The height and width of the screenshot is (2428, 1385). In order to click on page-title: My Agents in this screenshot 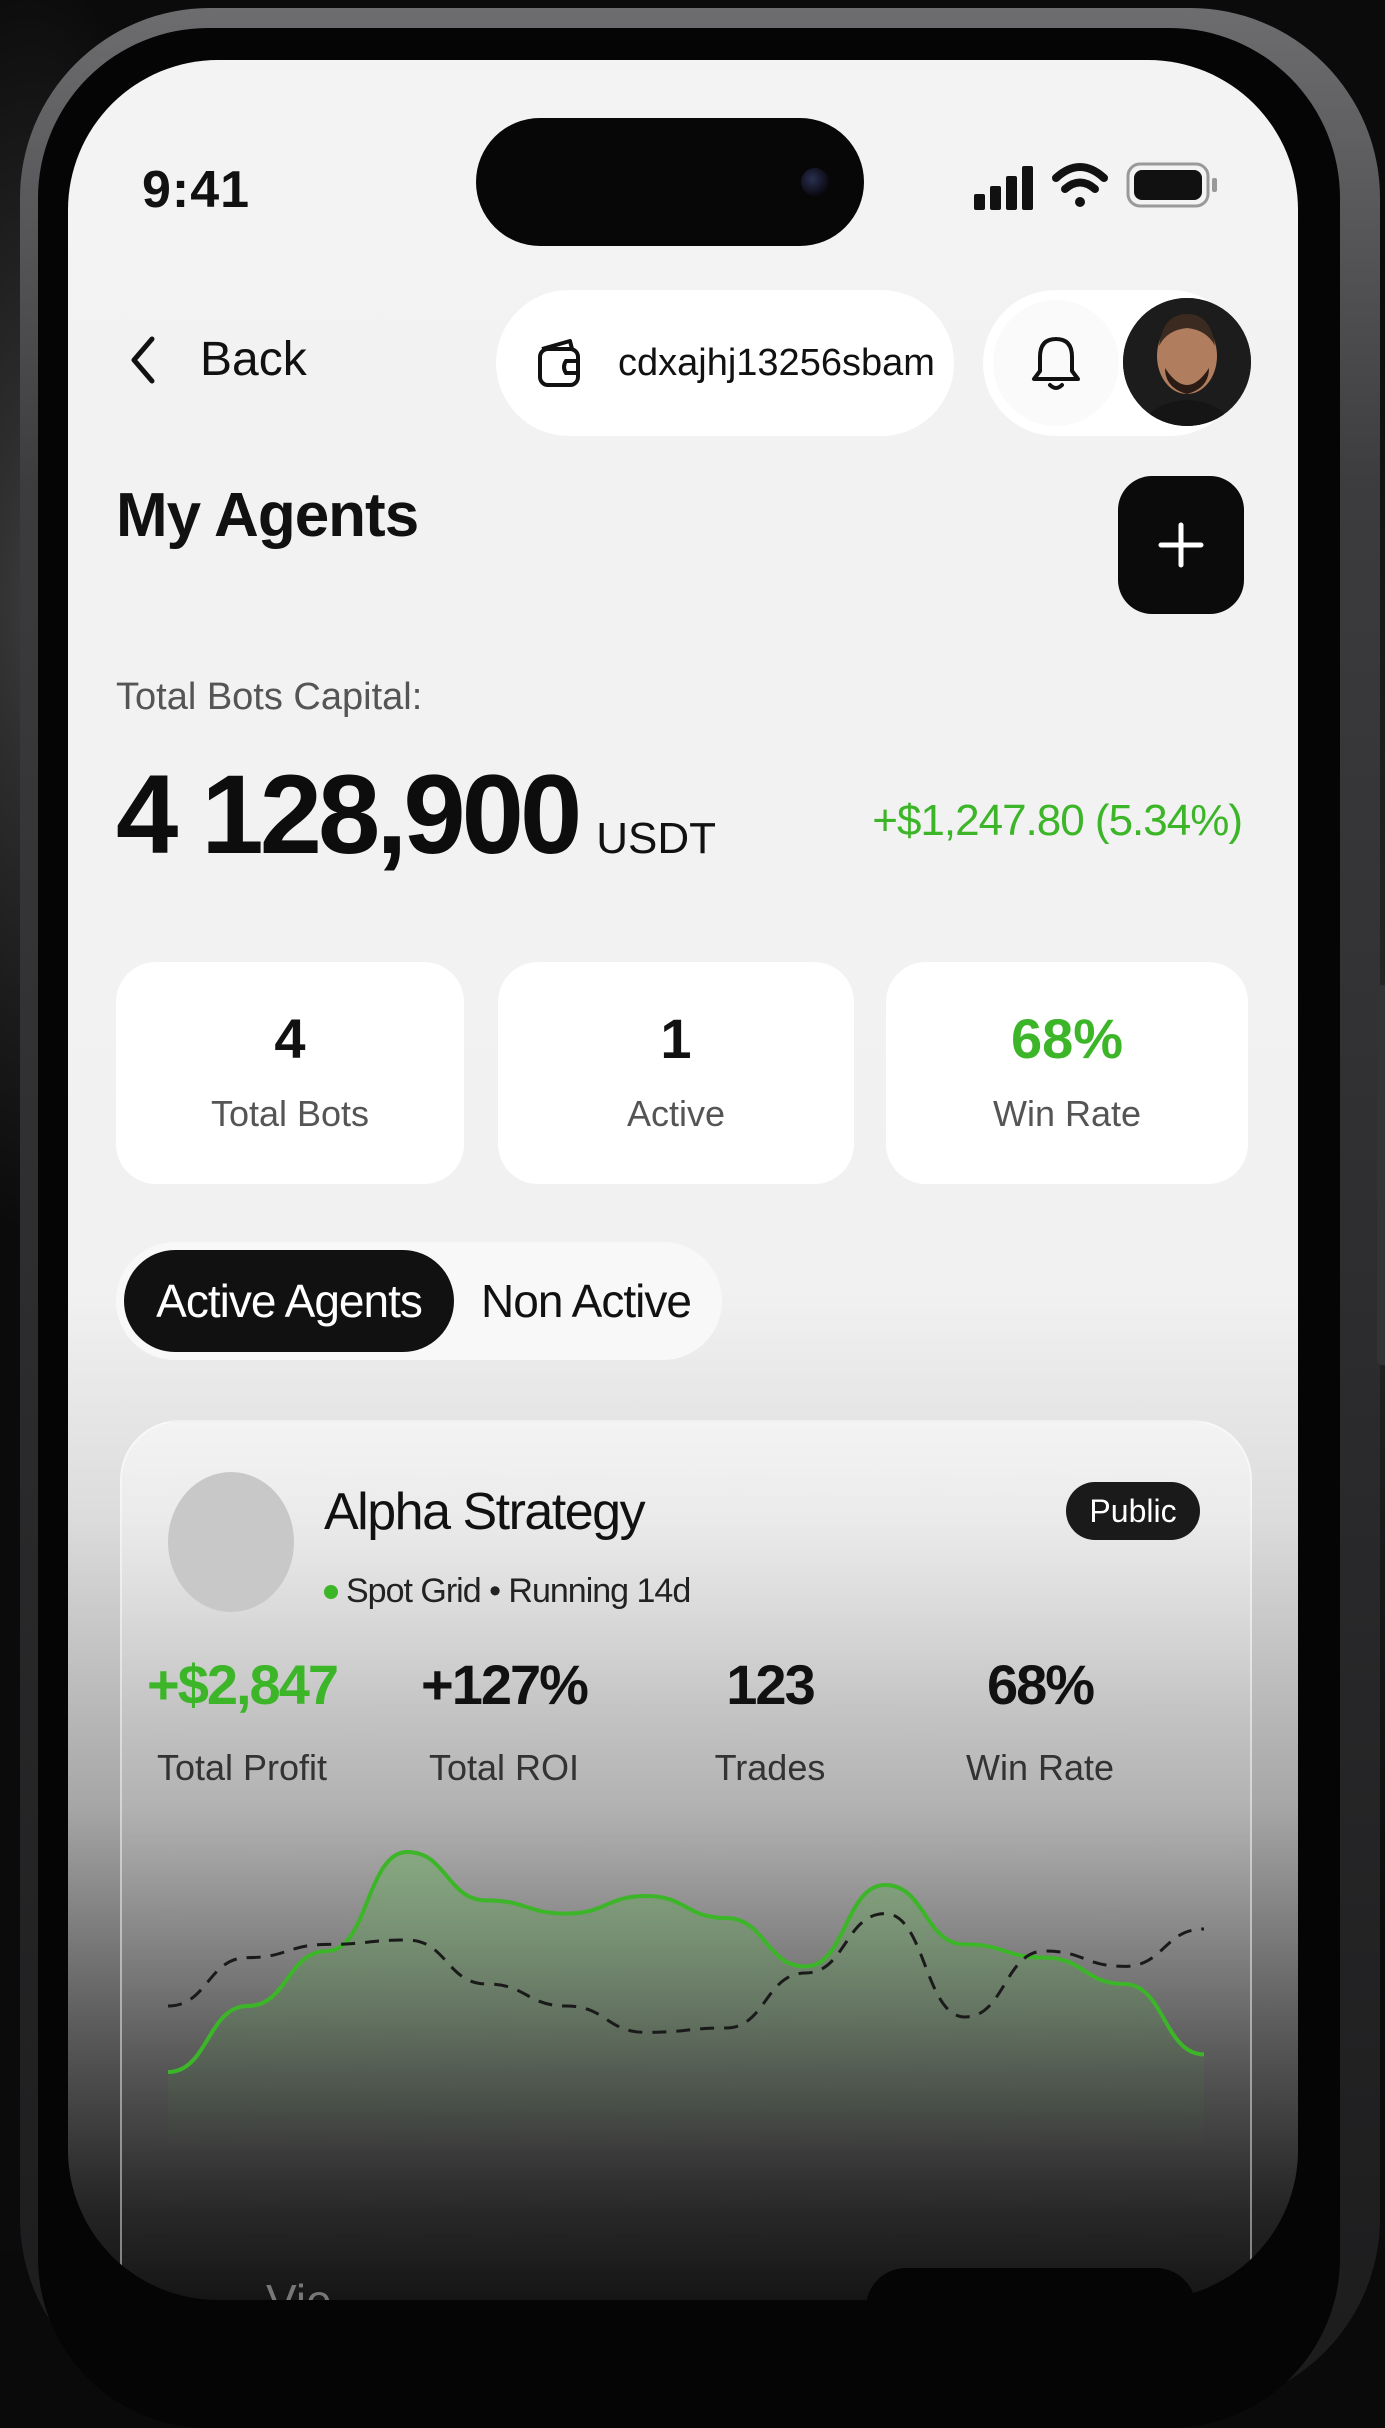, I will do `click(267, 515)`.